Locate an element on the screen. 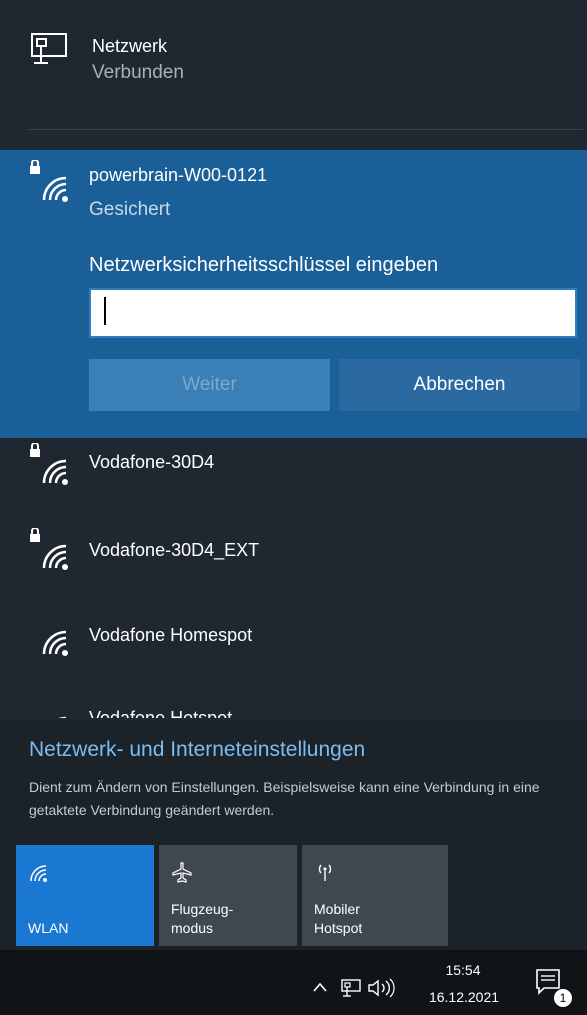 The width and height of the screenshot is (587, 1015). clock-date: 16.12.2021 is located at coordinates (464, 997).